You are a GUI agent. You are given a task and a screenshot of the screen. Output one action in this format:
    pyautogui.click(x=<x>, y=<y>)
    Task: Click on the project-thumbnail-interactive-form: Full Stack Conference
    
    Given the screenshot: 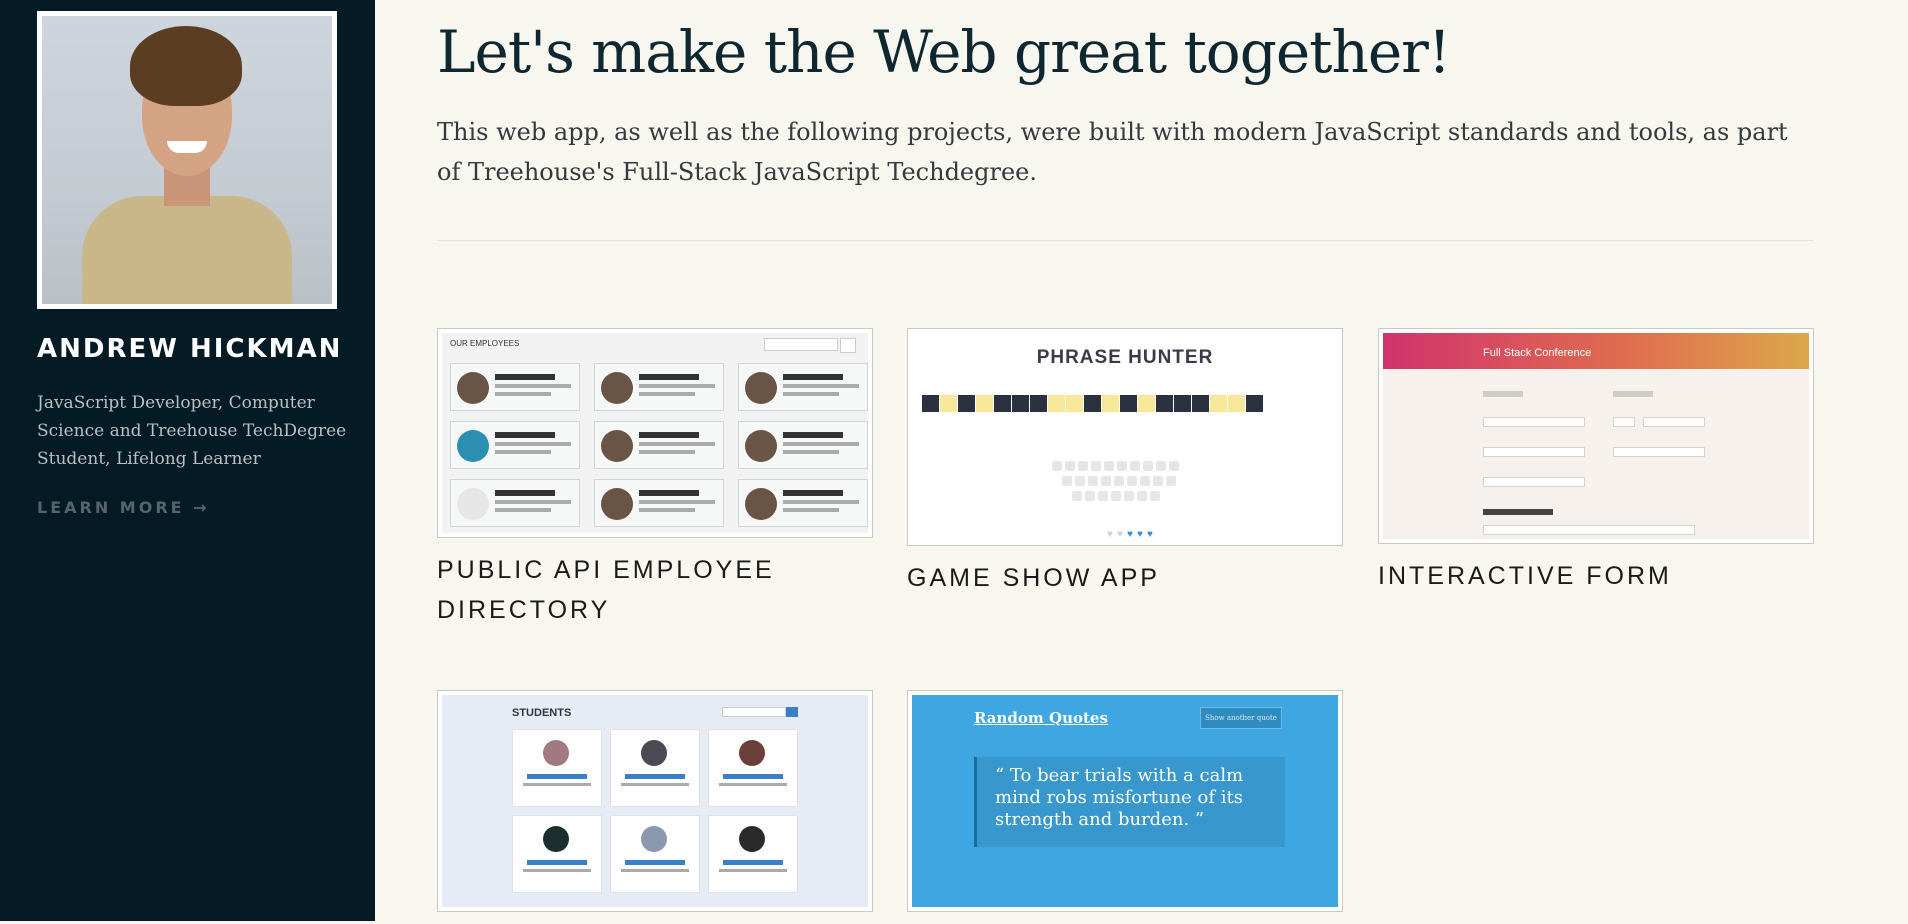 What is the action you would take?
    pyautogui.click(x=1596, y=436)
    